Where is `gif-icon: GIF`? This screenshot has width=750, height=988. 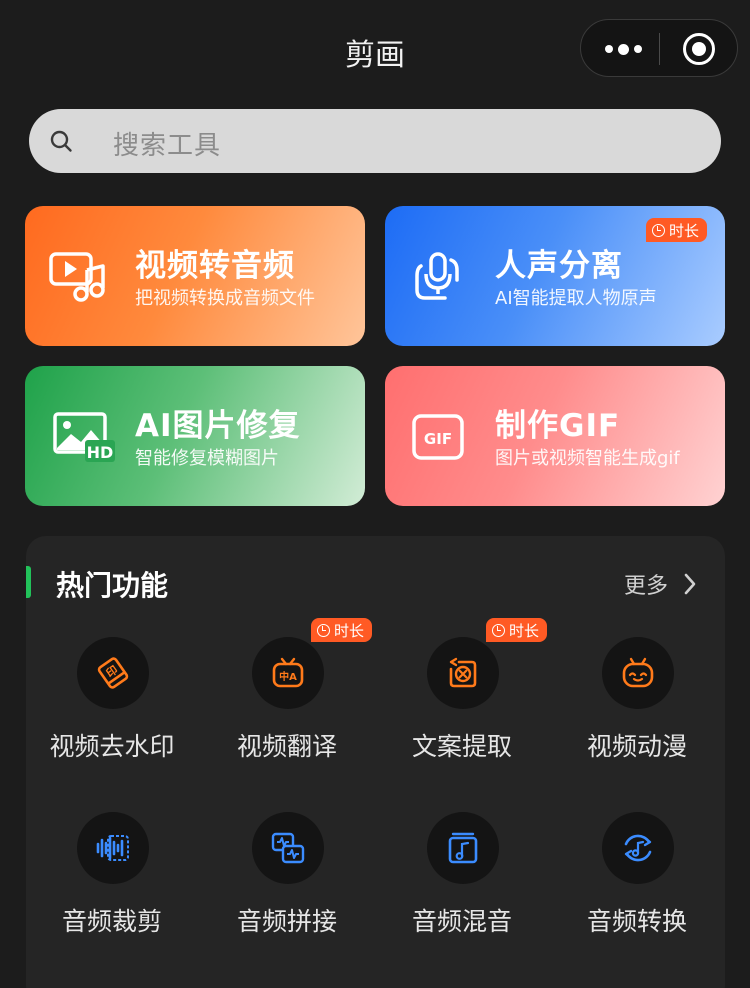
gif-icon: GIF is located at coordinates (438, 437).